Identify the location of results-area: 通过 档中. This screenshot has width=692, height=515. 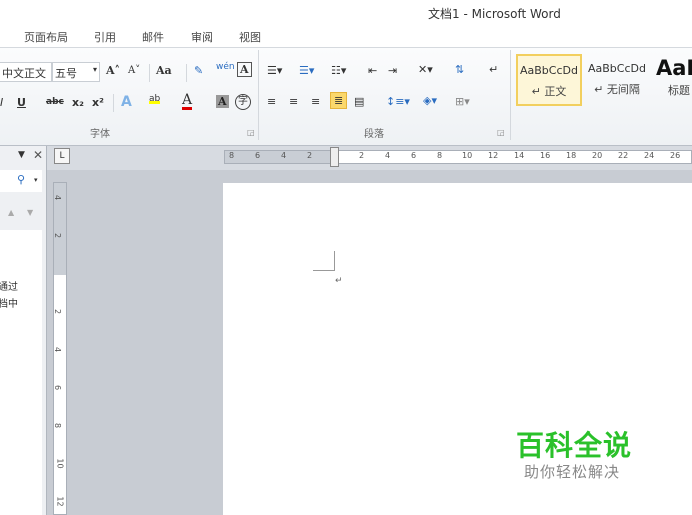
(21, 372).